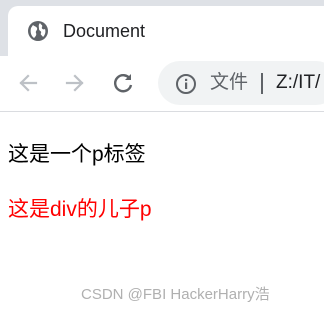 The width and height of the screenshot is (324, 316). I want to click on address-bar: 文件 Z:/IT/, so click(241, 83).